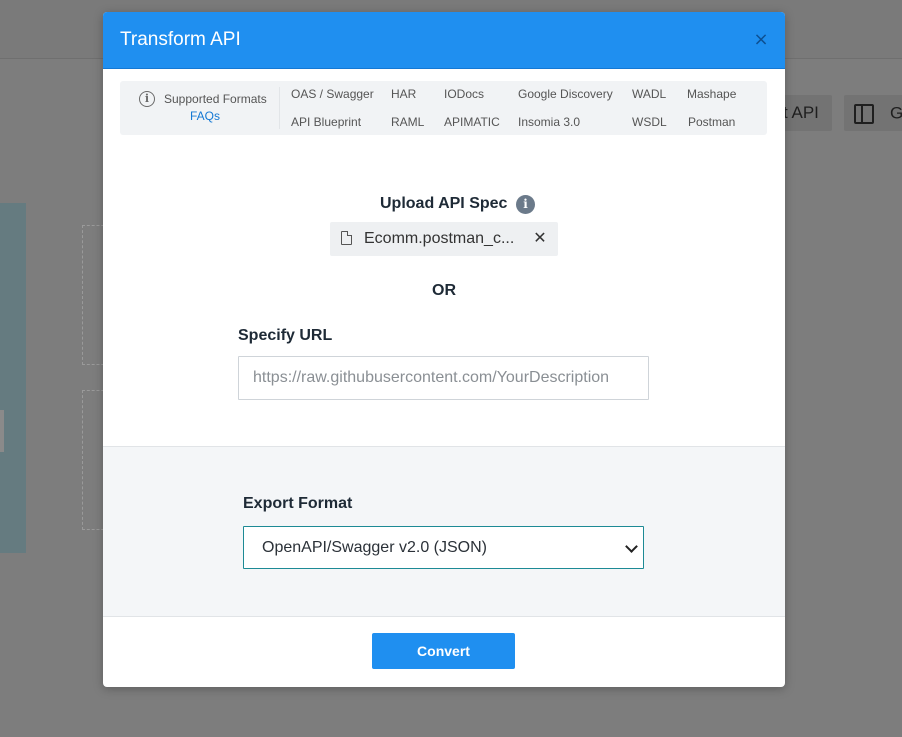 This screenshot has height=737, width=902. Describe the element at coordinates (404, 94) in the screenshot. I see `format-har: HAR` at that location.